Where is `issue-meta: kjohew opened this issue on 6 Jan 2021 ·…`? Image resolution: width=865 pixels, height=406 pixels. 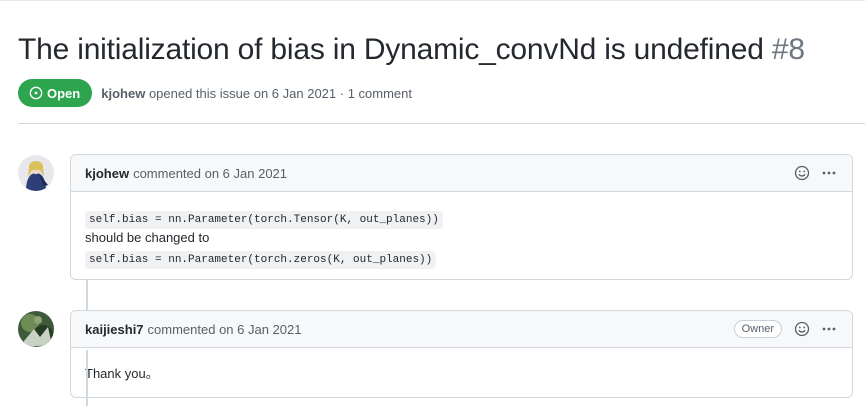 issue-meta: kjohew opened this issue on 6 Jan 2021 ·… is located at coordinates (256, 93).